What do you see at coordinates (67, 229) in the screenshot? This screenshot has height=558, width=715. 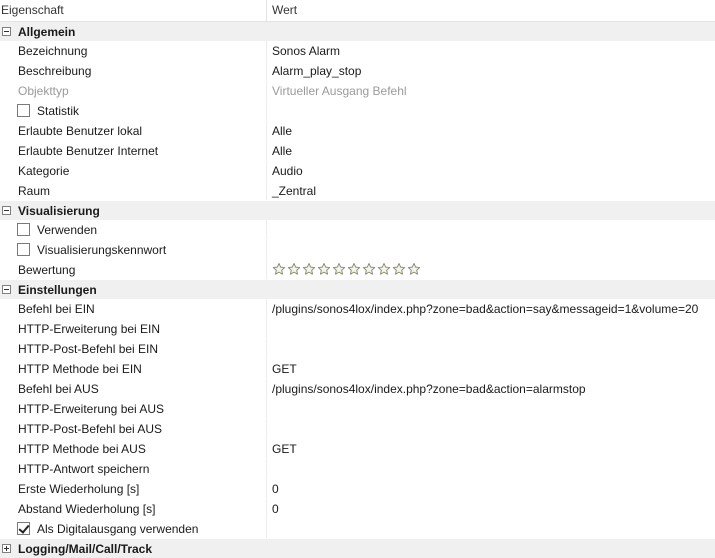 I see `property-label: Verwenden` at bounding box center [67, 229].